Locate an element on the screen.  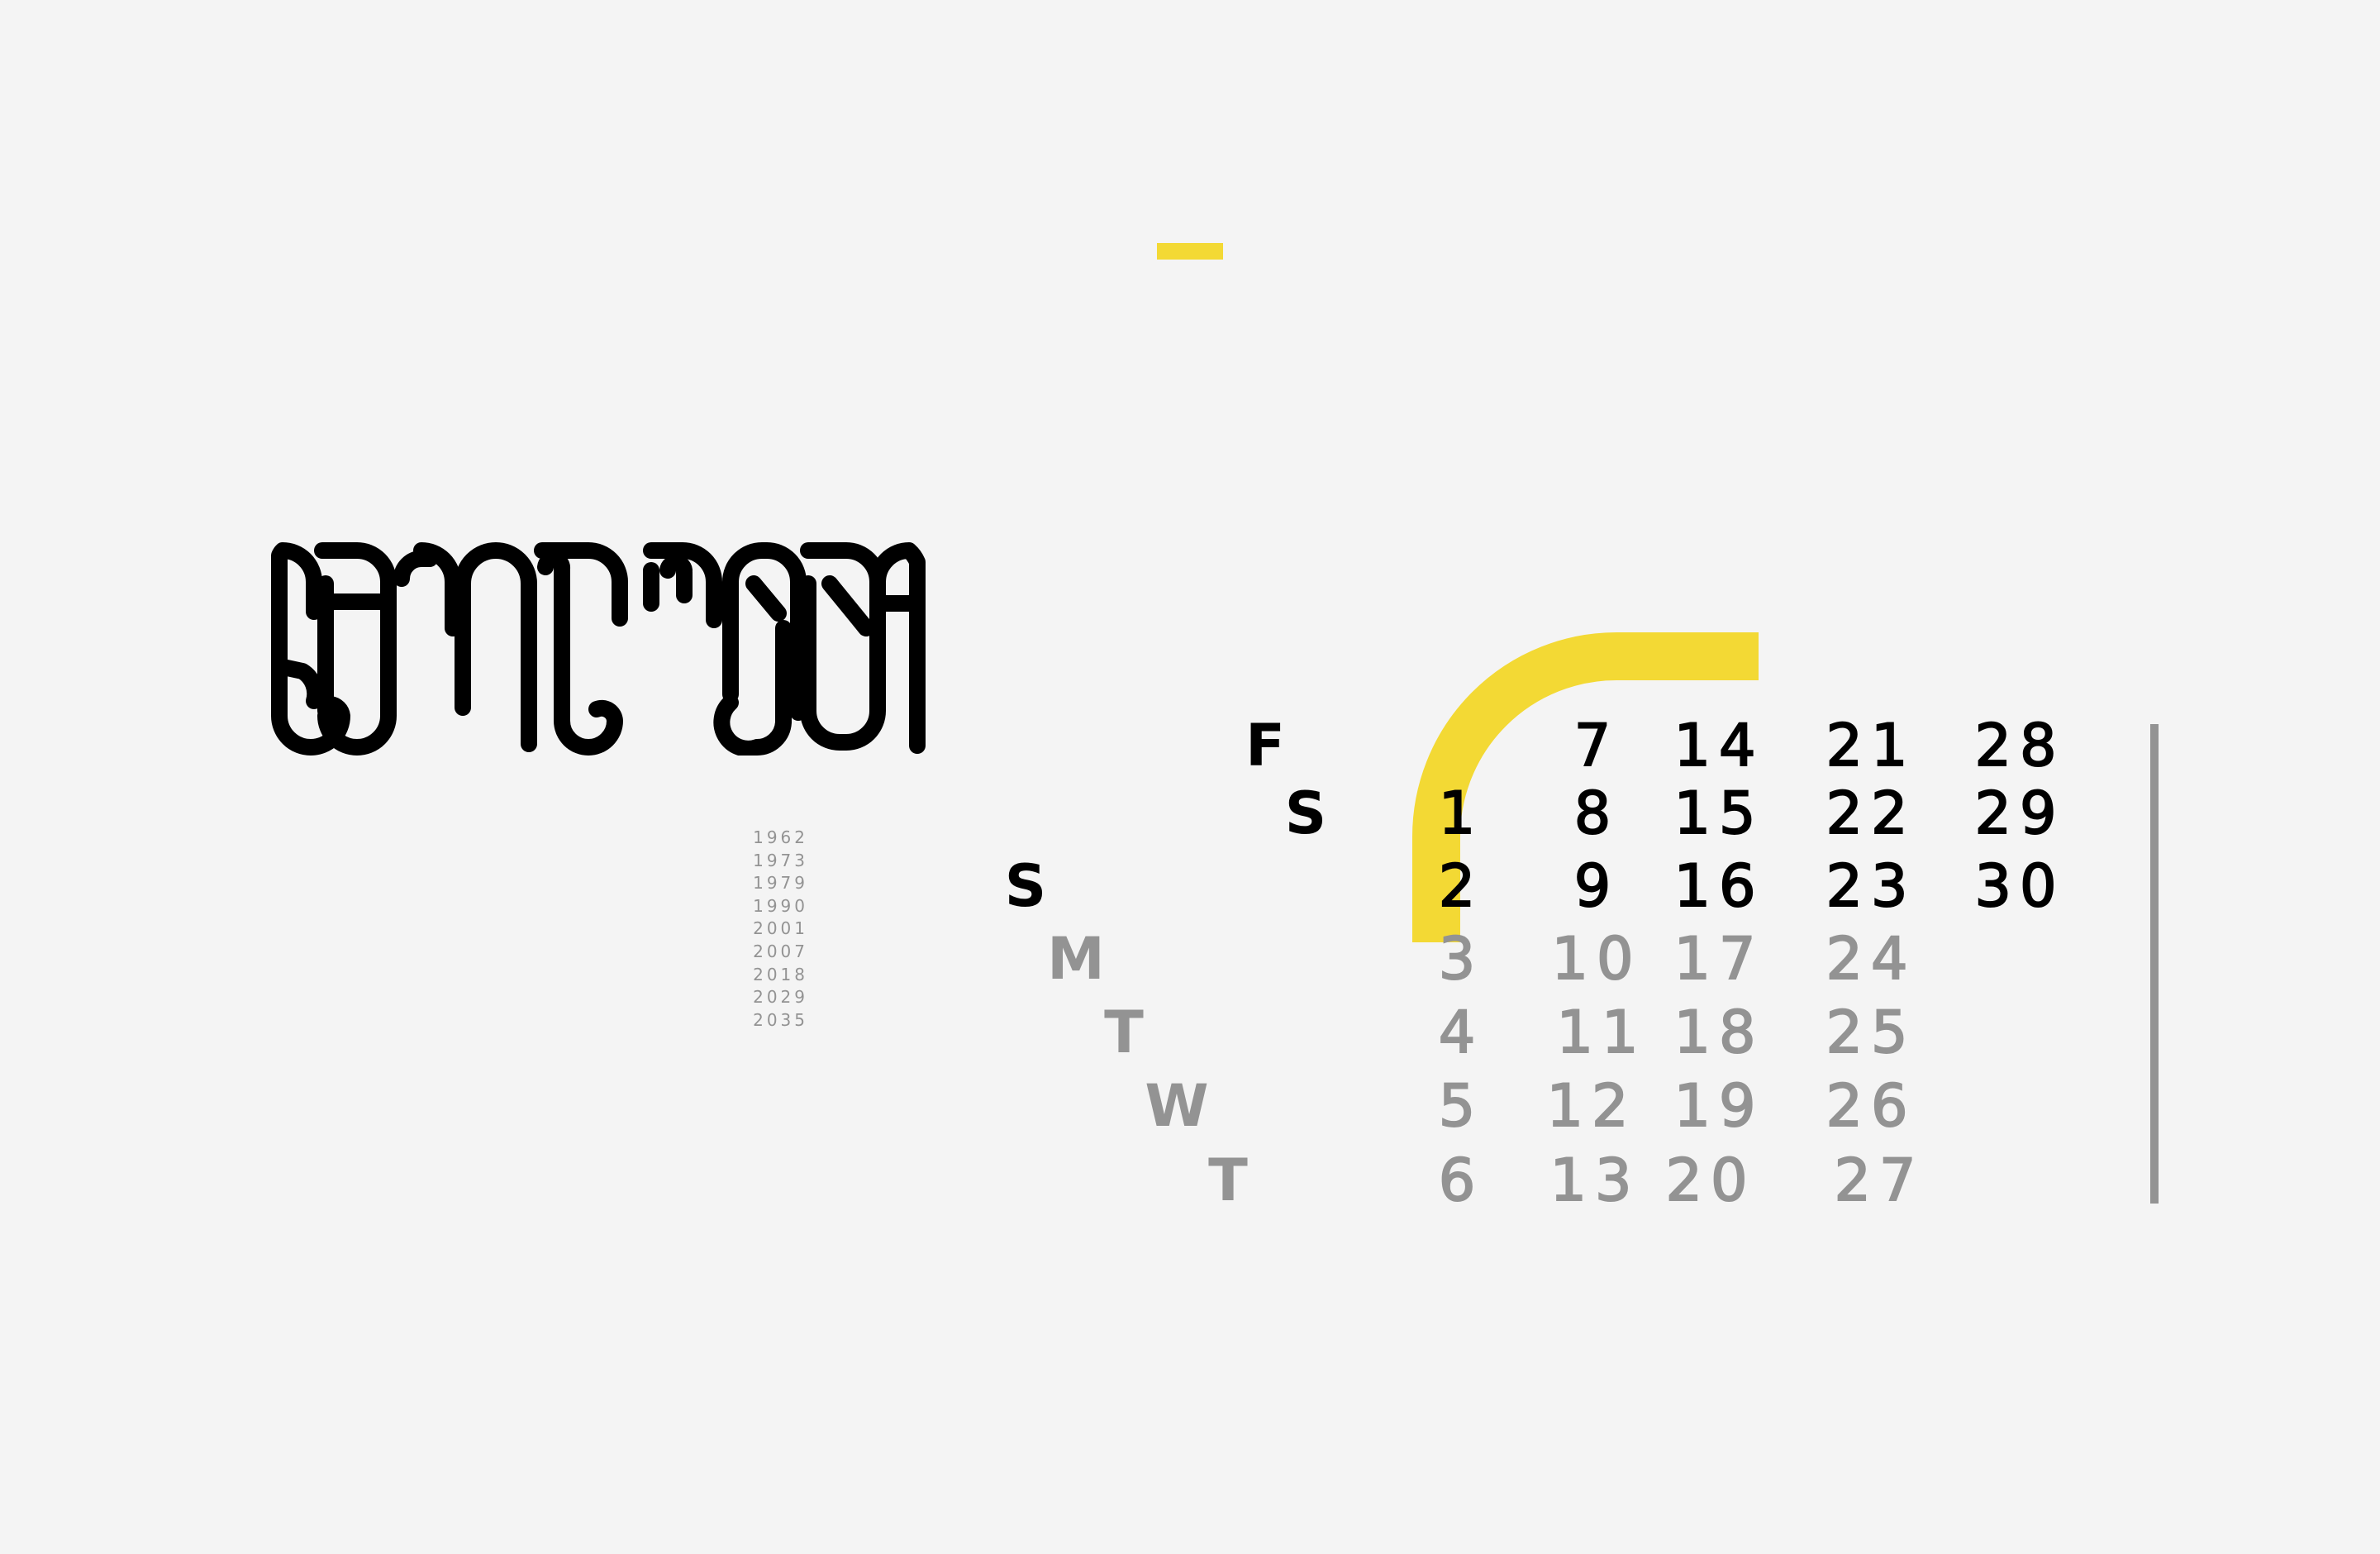
date-number: 18 is located at coordinates (1718, 1032).